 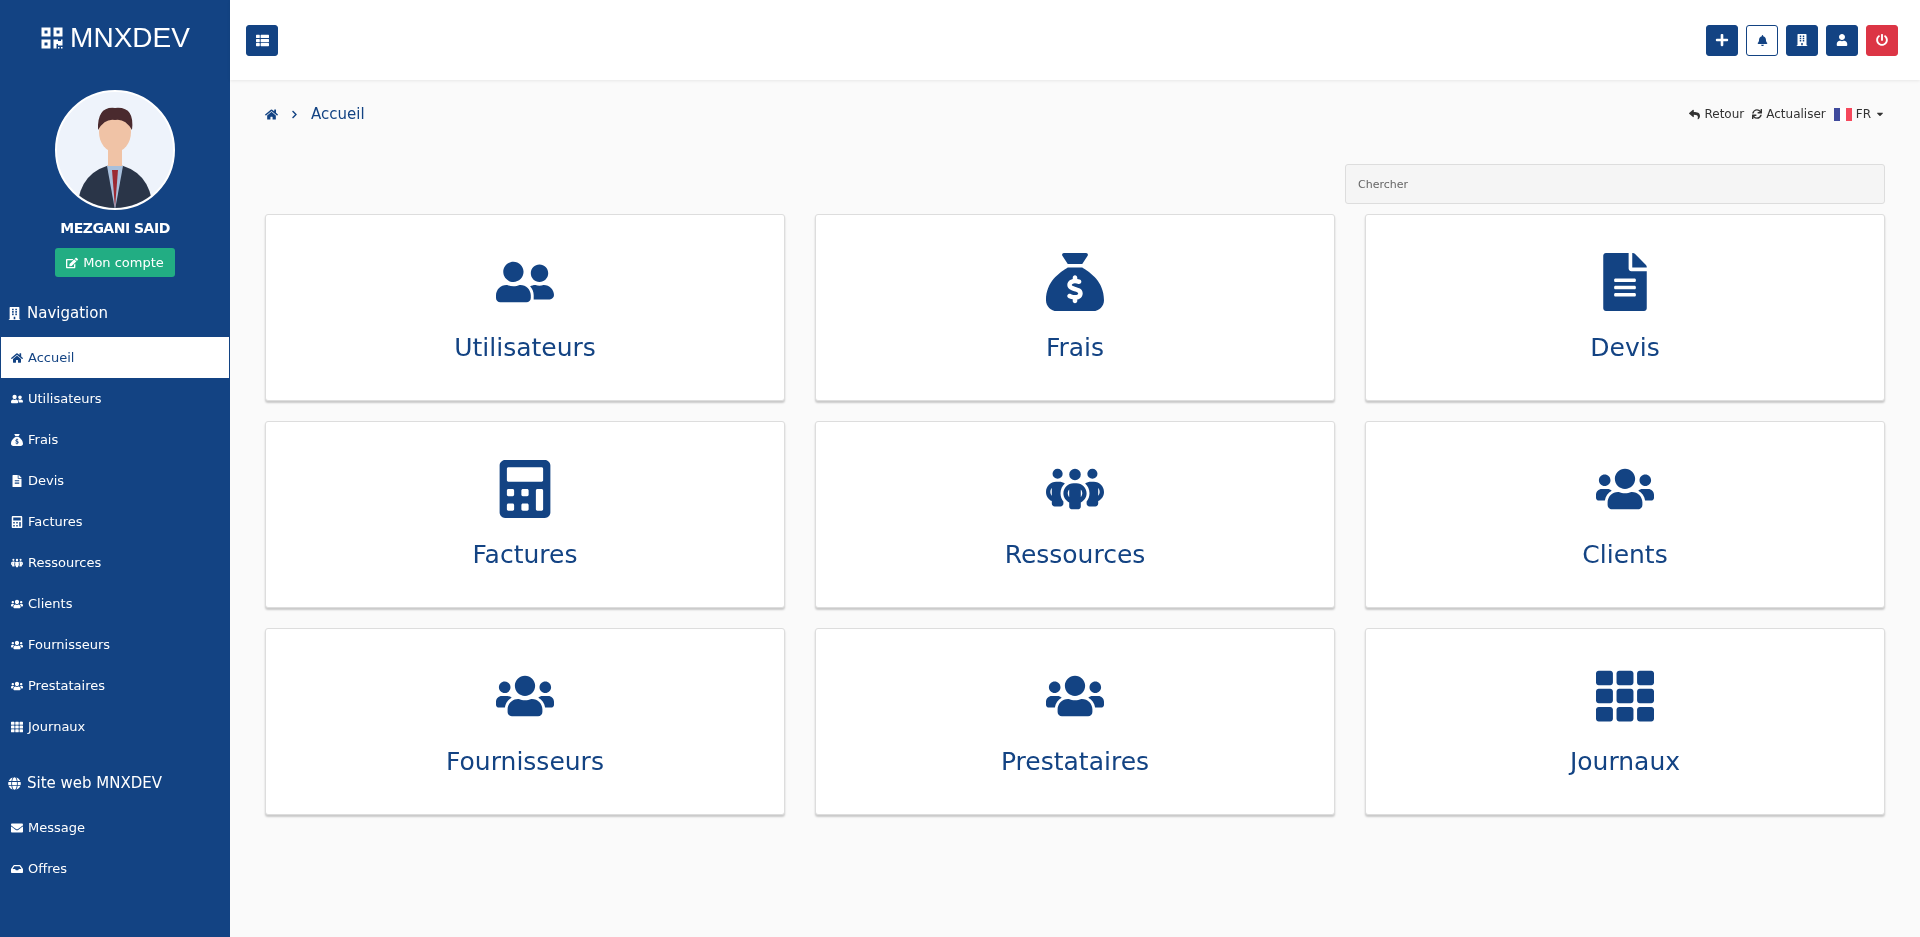 I want to click on refresh-icon, so click(x=1757, y=114).